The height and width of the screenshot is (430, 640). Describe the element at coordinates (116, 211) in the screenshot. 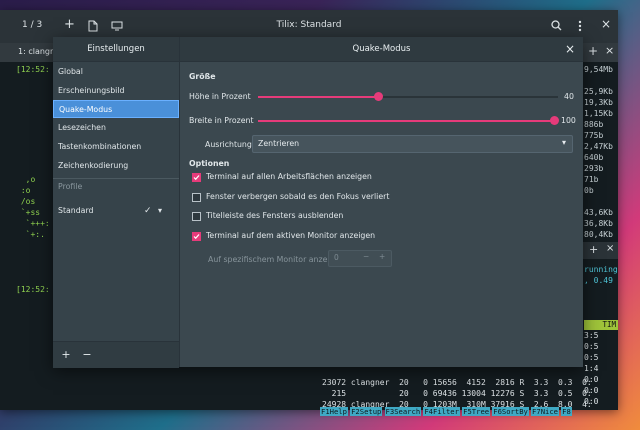

I see `profile-item-standard: Standard ✓ ▾` at that location.